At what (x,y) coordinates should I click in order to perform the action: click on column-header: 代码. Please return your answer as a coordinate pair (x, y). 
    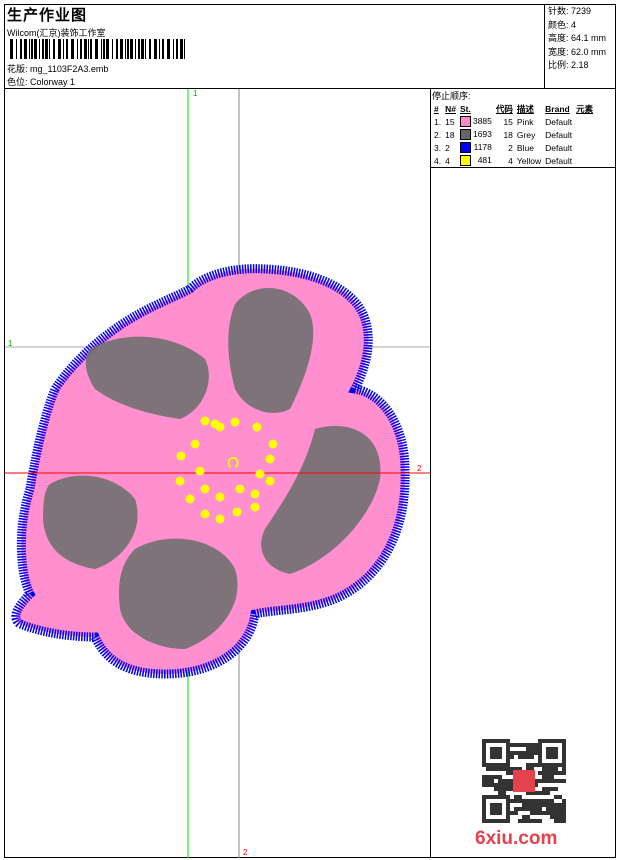
    Looking at the image, I should click on (504, 108).